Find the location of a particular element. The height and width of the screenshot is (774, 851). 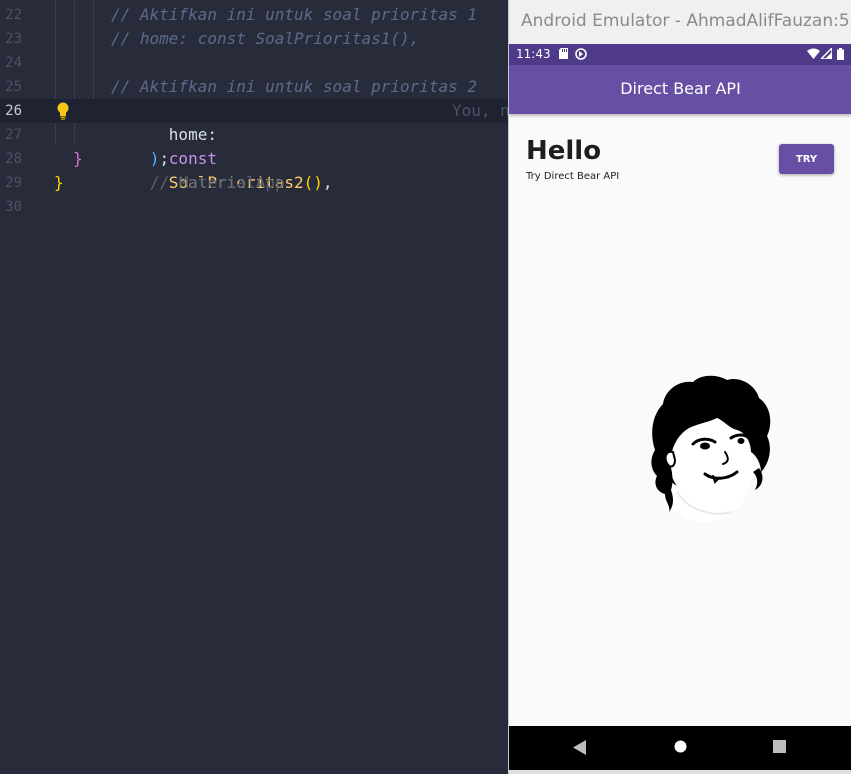

avatar-illustration is located at coordinates (711, 448).